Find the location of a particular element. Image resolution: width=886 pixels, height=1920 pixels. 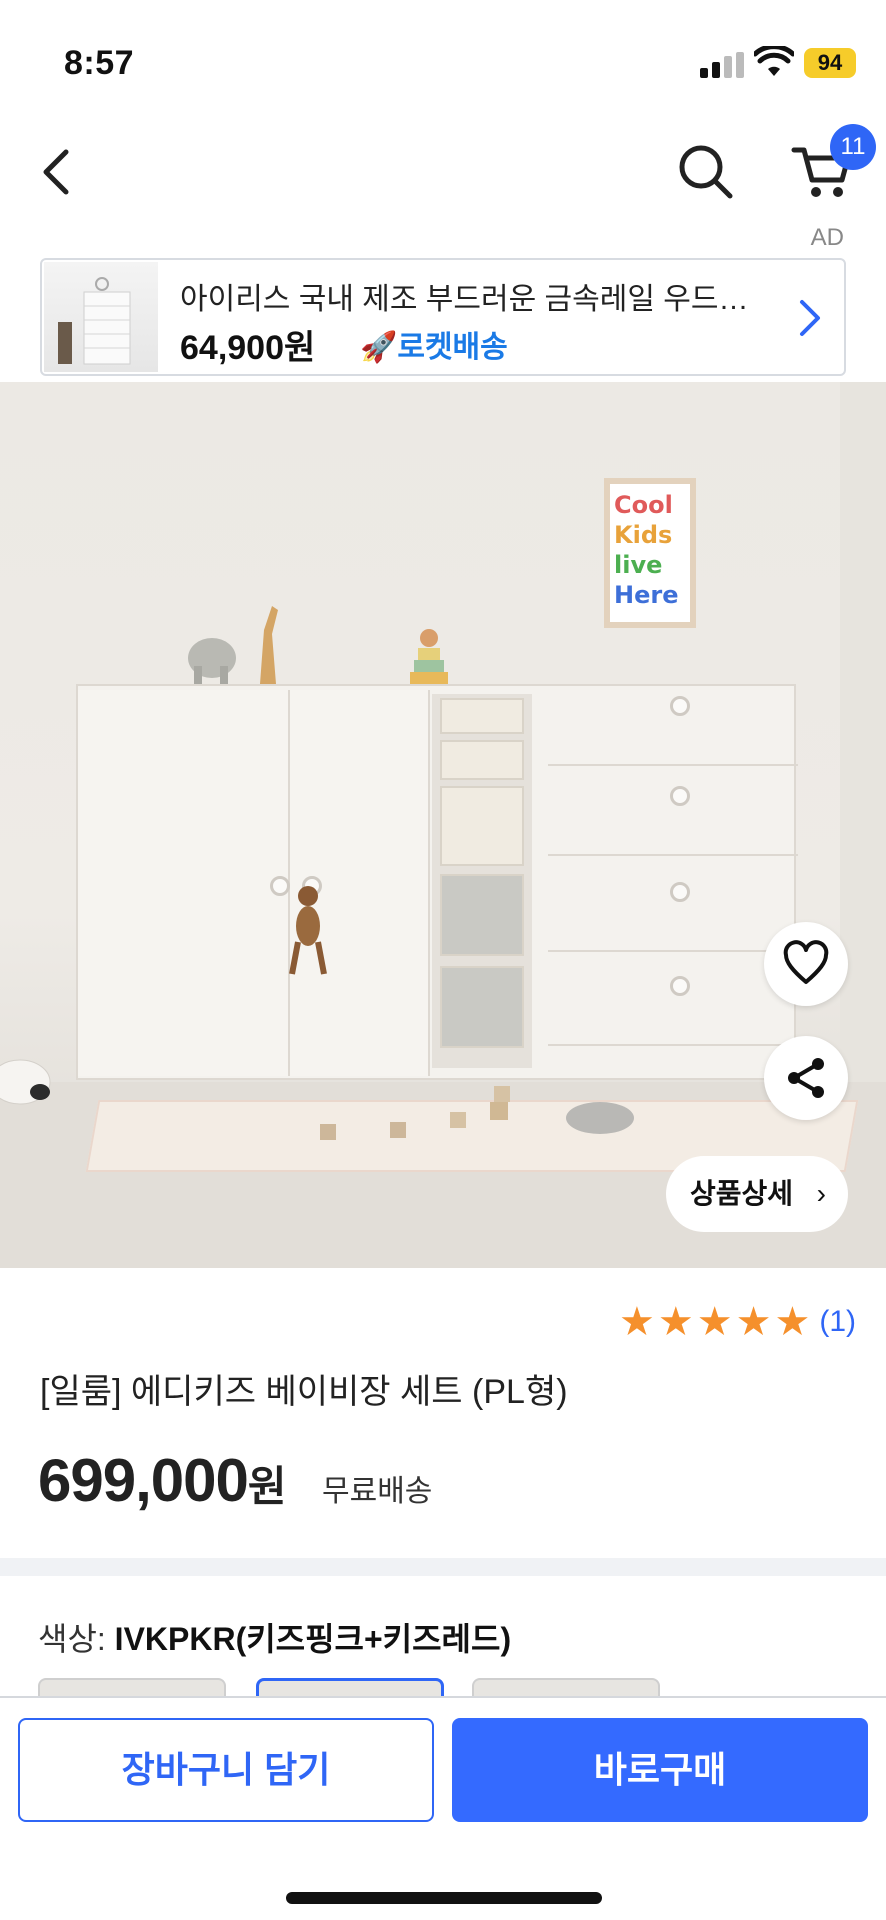

price-value: 699,000 is located at coordinates (143, 1480).